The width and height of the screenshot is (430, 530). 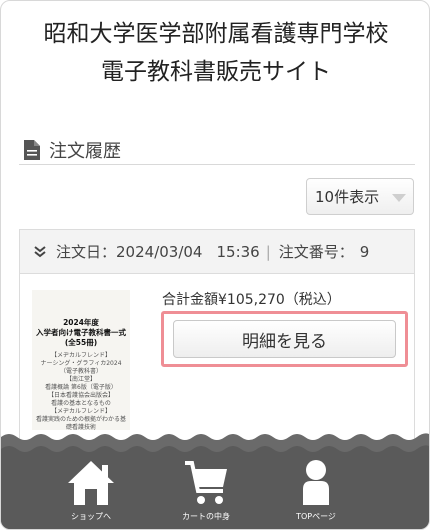 I want to click on per-page-select: 10件表示, so click(x=360, y=196).